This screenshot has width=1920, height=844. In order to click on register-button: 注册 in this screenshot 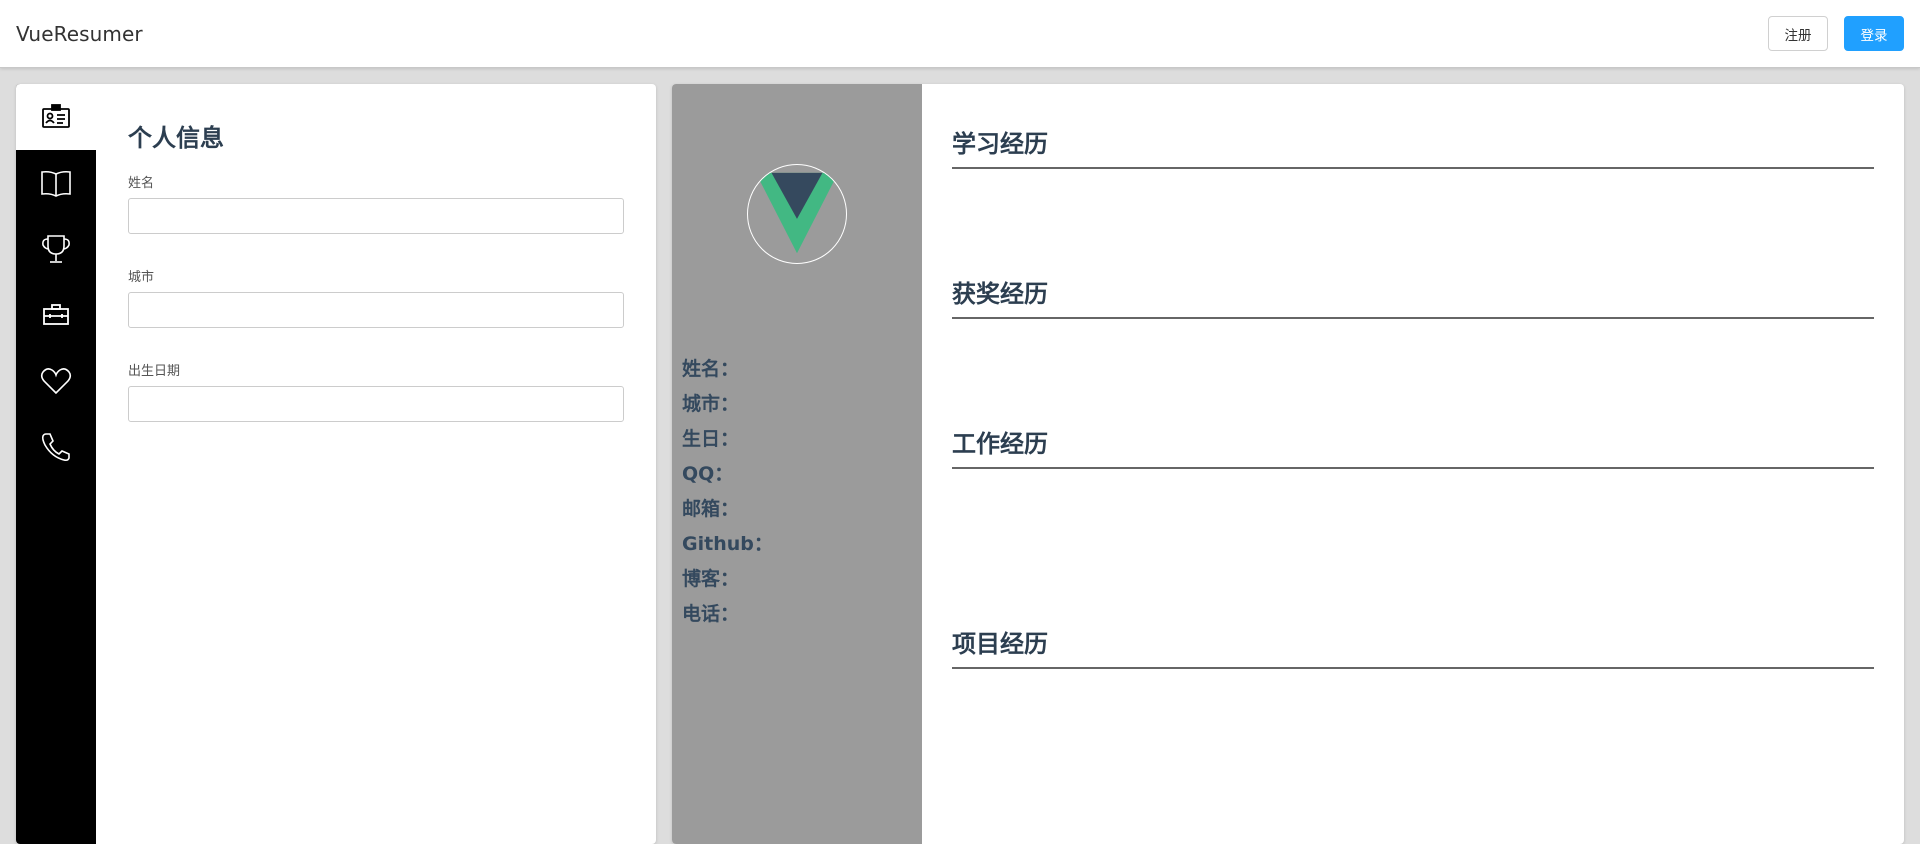, I will do `click(1798, 33)`.